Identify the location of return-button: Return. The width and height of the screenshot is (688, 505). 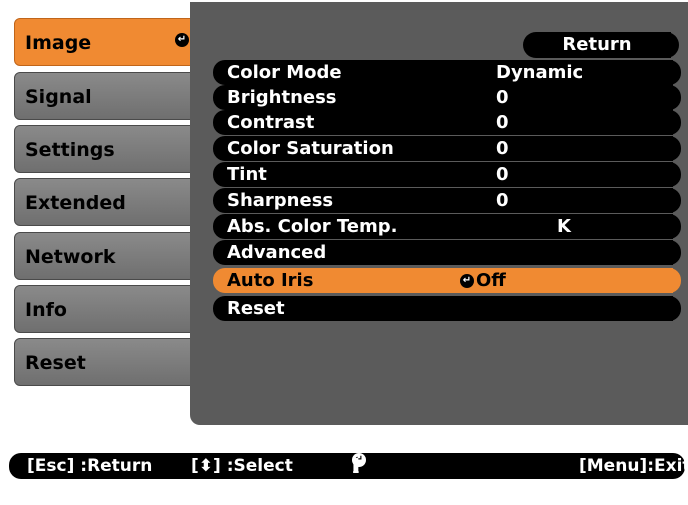
(601, 45).